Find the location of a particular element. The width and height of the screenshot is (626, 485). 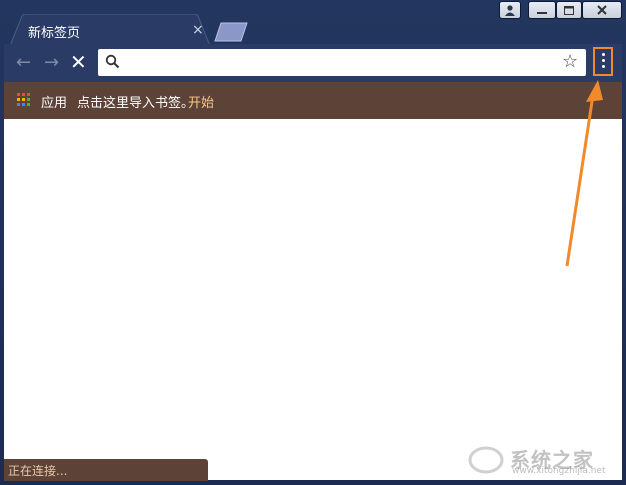

close-icon is located at coordinates (602, 10).